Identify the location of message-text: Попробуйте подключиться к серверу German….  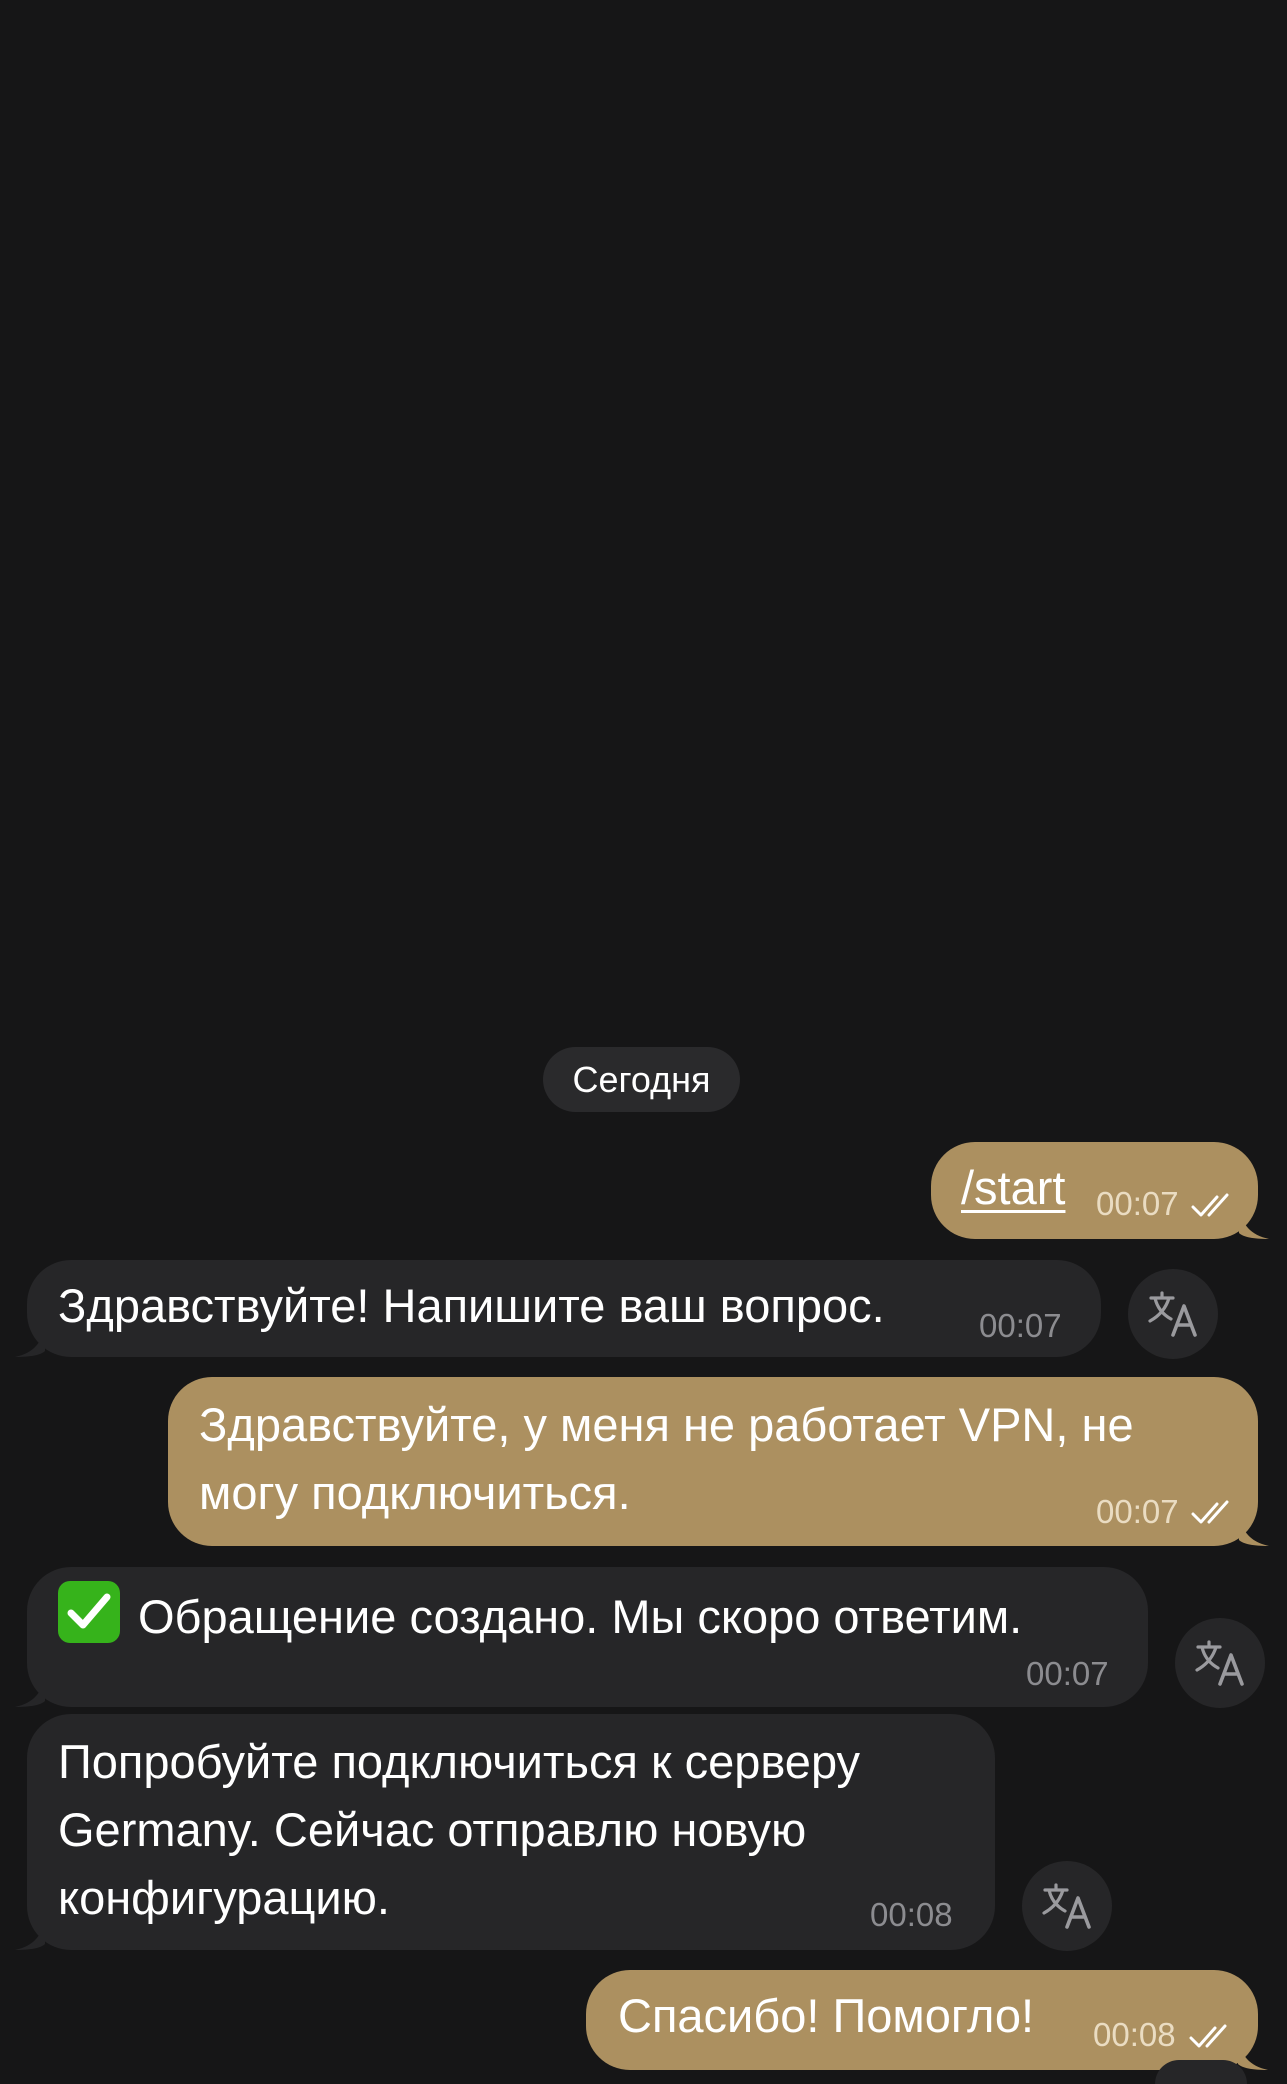
(459, 1829).